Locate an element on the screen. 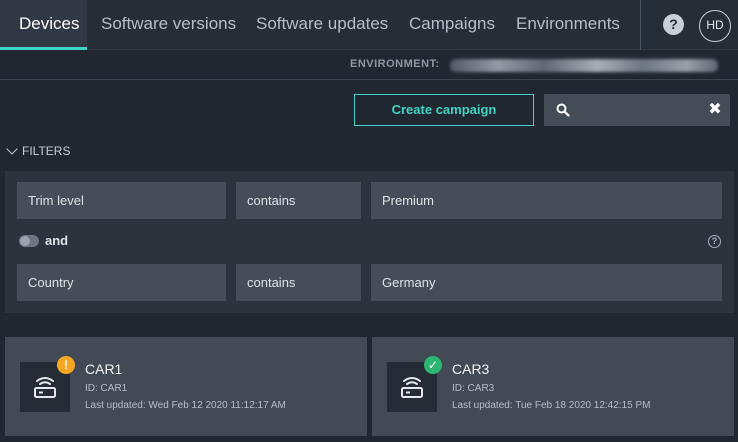 This screenshot has height=442, width=738. close-icon: ✖ is located at coordinates (715, 110).